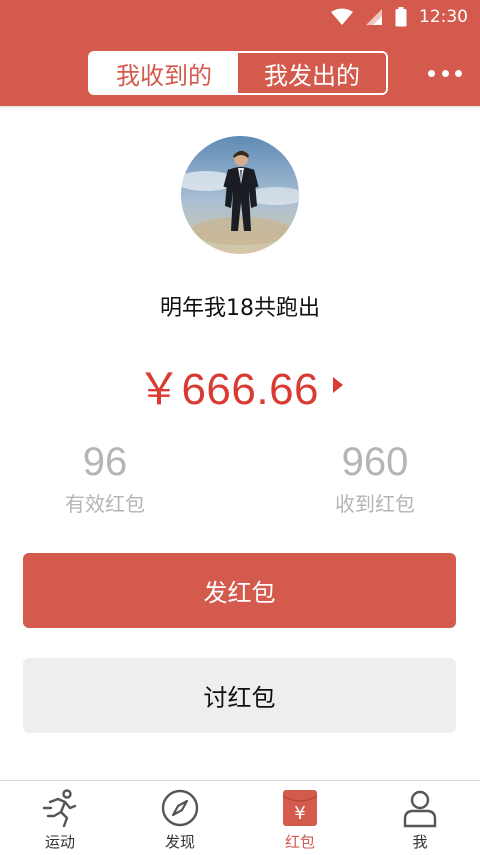 This screenshot has width=480, height=855. Describe the element at coordinates (375, 462) in the screenshot. I see `stat-value: 960` at that location.